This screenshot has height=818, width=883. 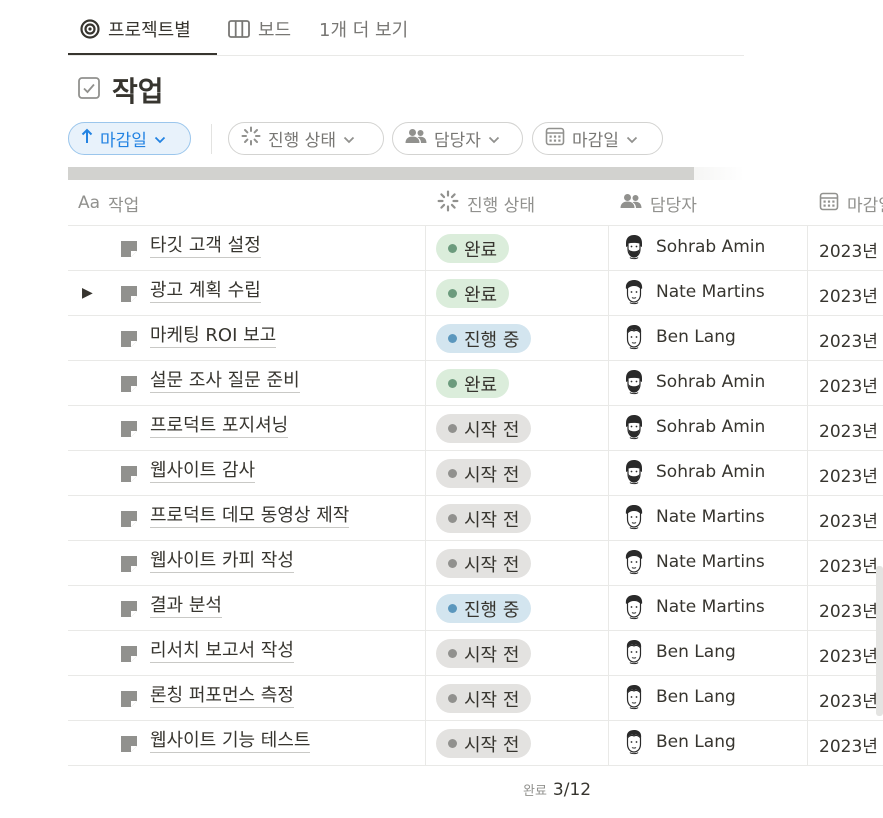 I want to click on horizontal-scrollbar-thumb, so click(x=381, y=173).